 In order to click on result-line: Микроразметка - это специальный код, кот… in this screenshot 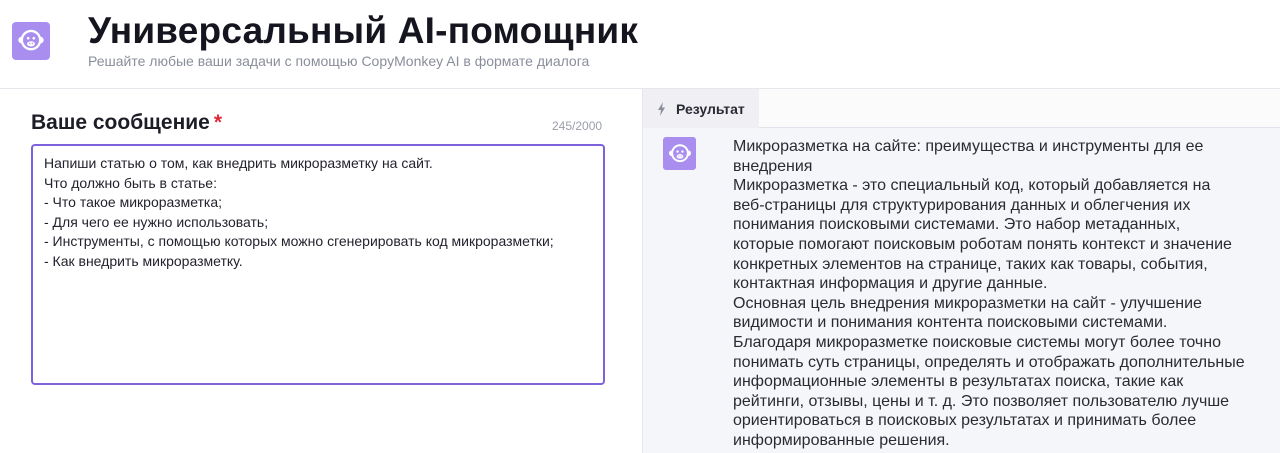, I will do `click(972, 186)`.